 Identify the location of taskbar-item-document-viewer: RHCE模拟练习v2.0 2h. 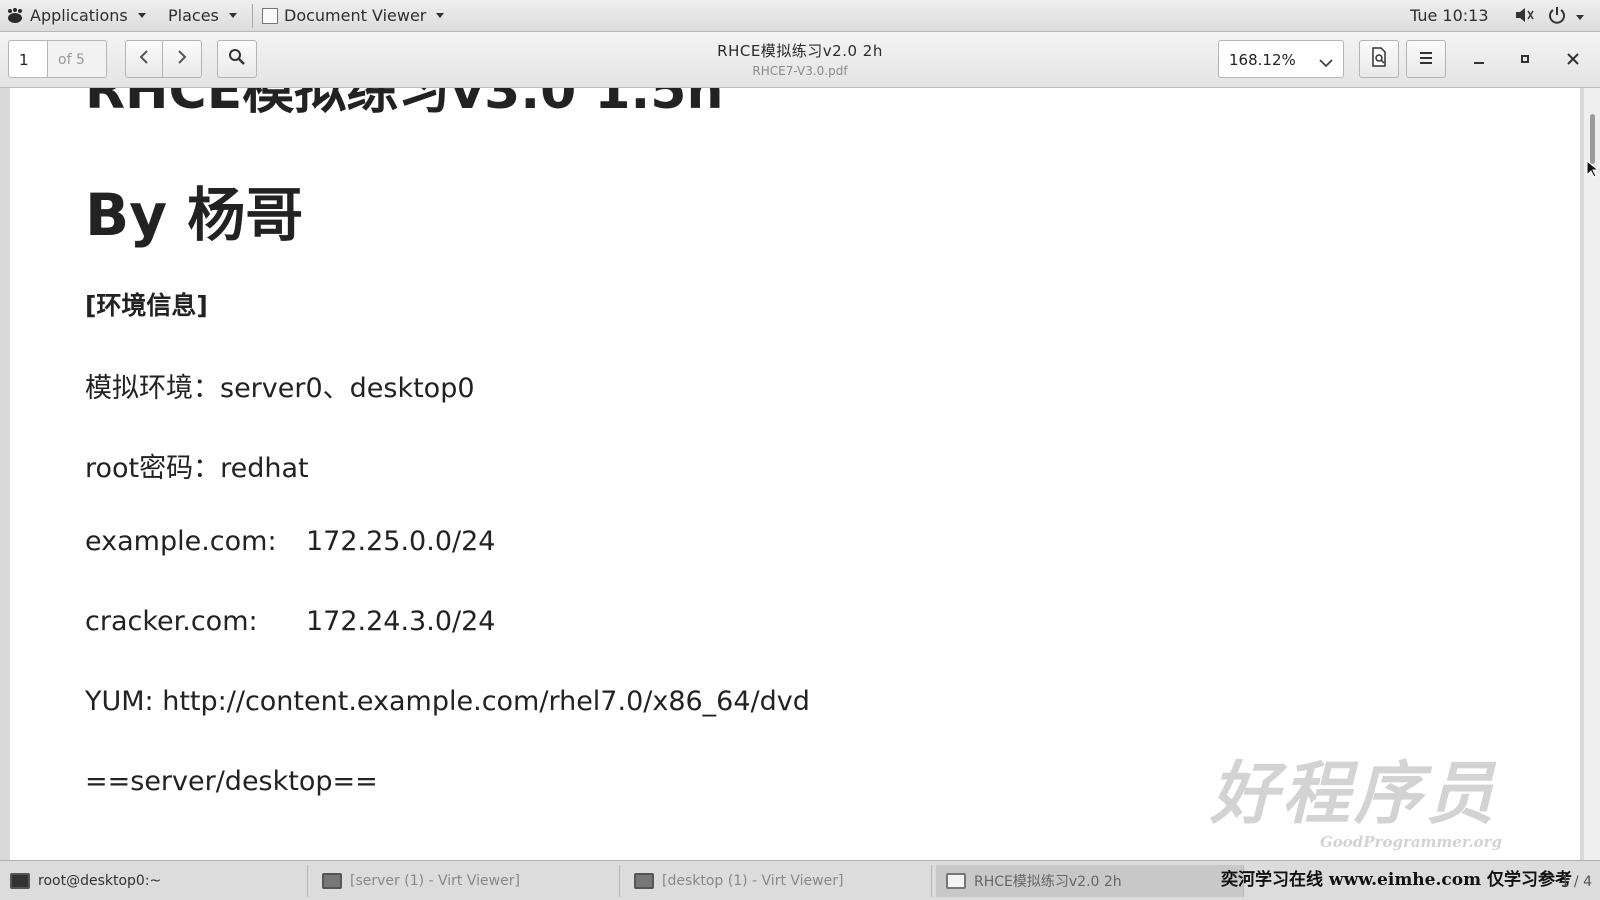
(1090, 881).